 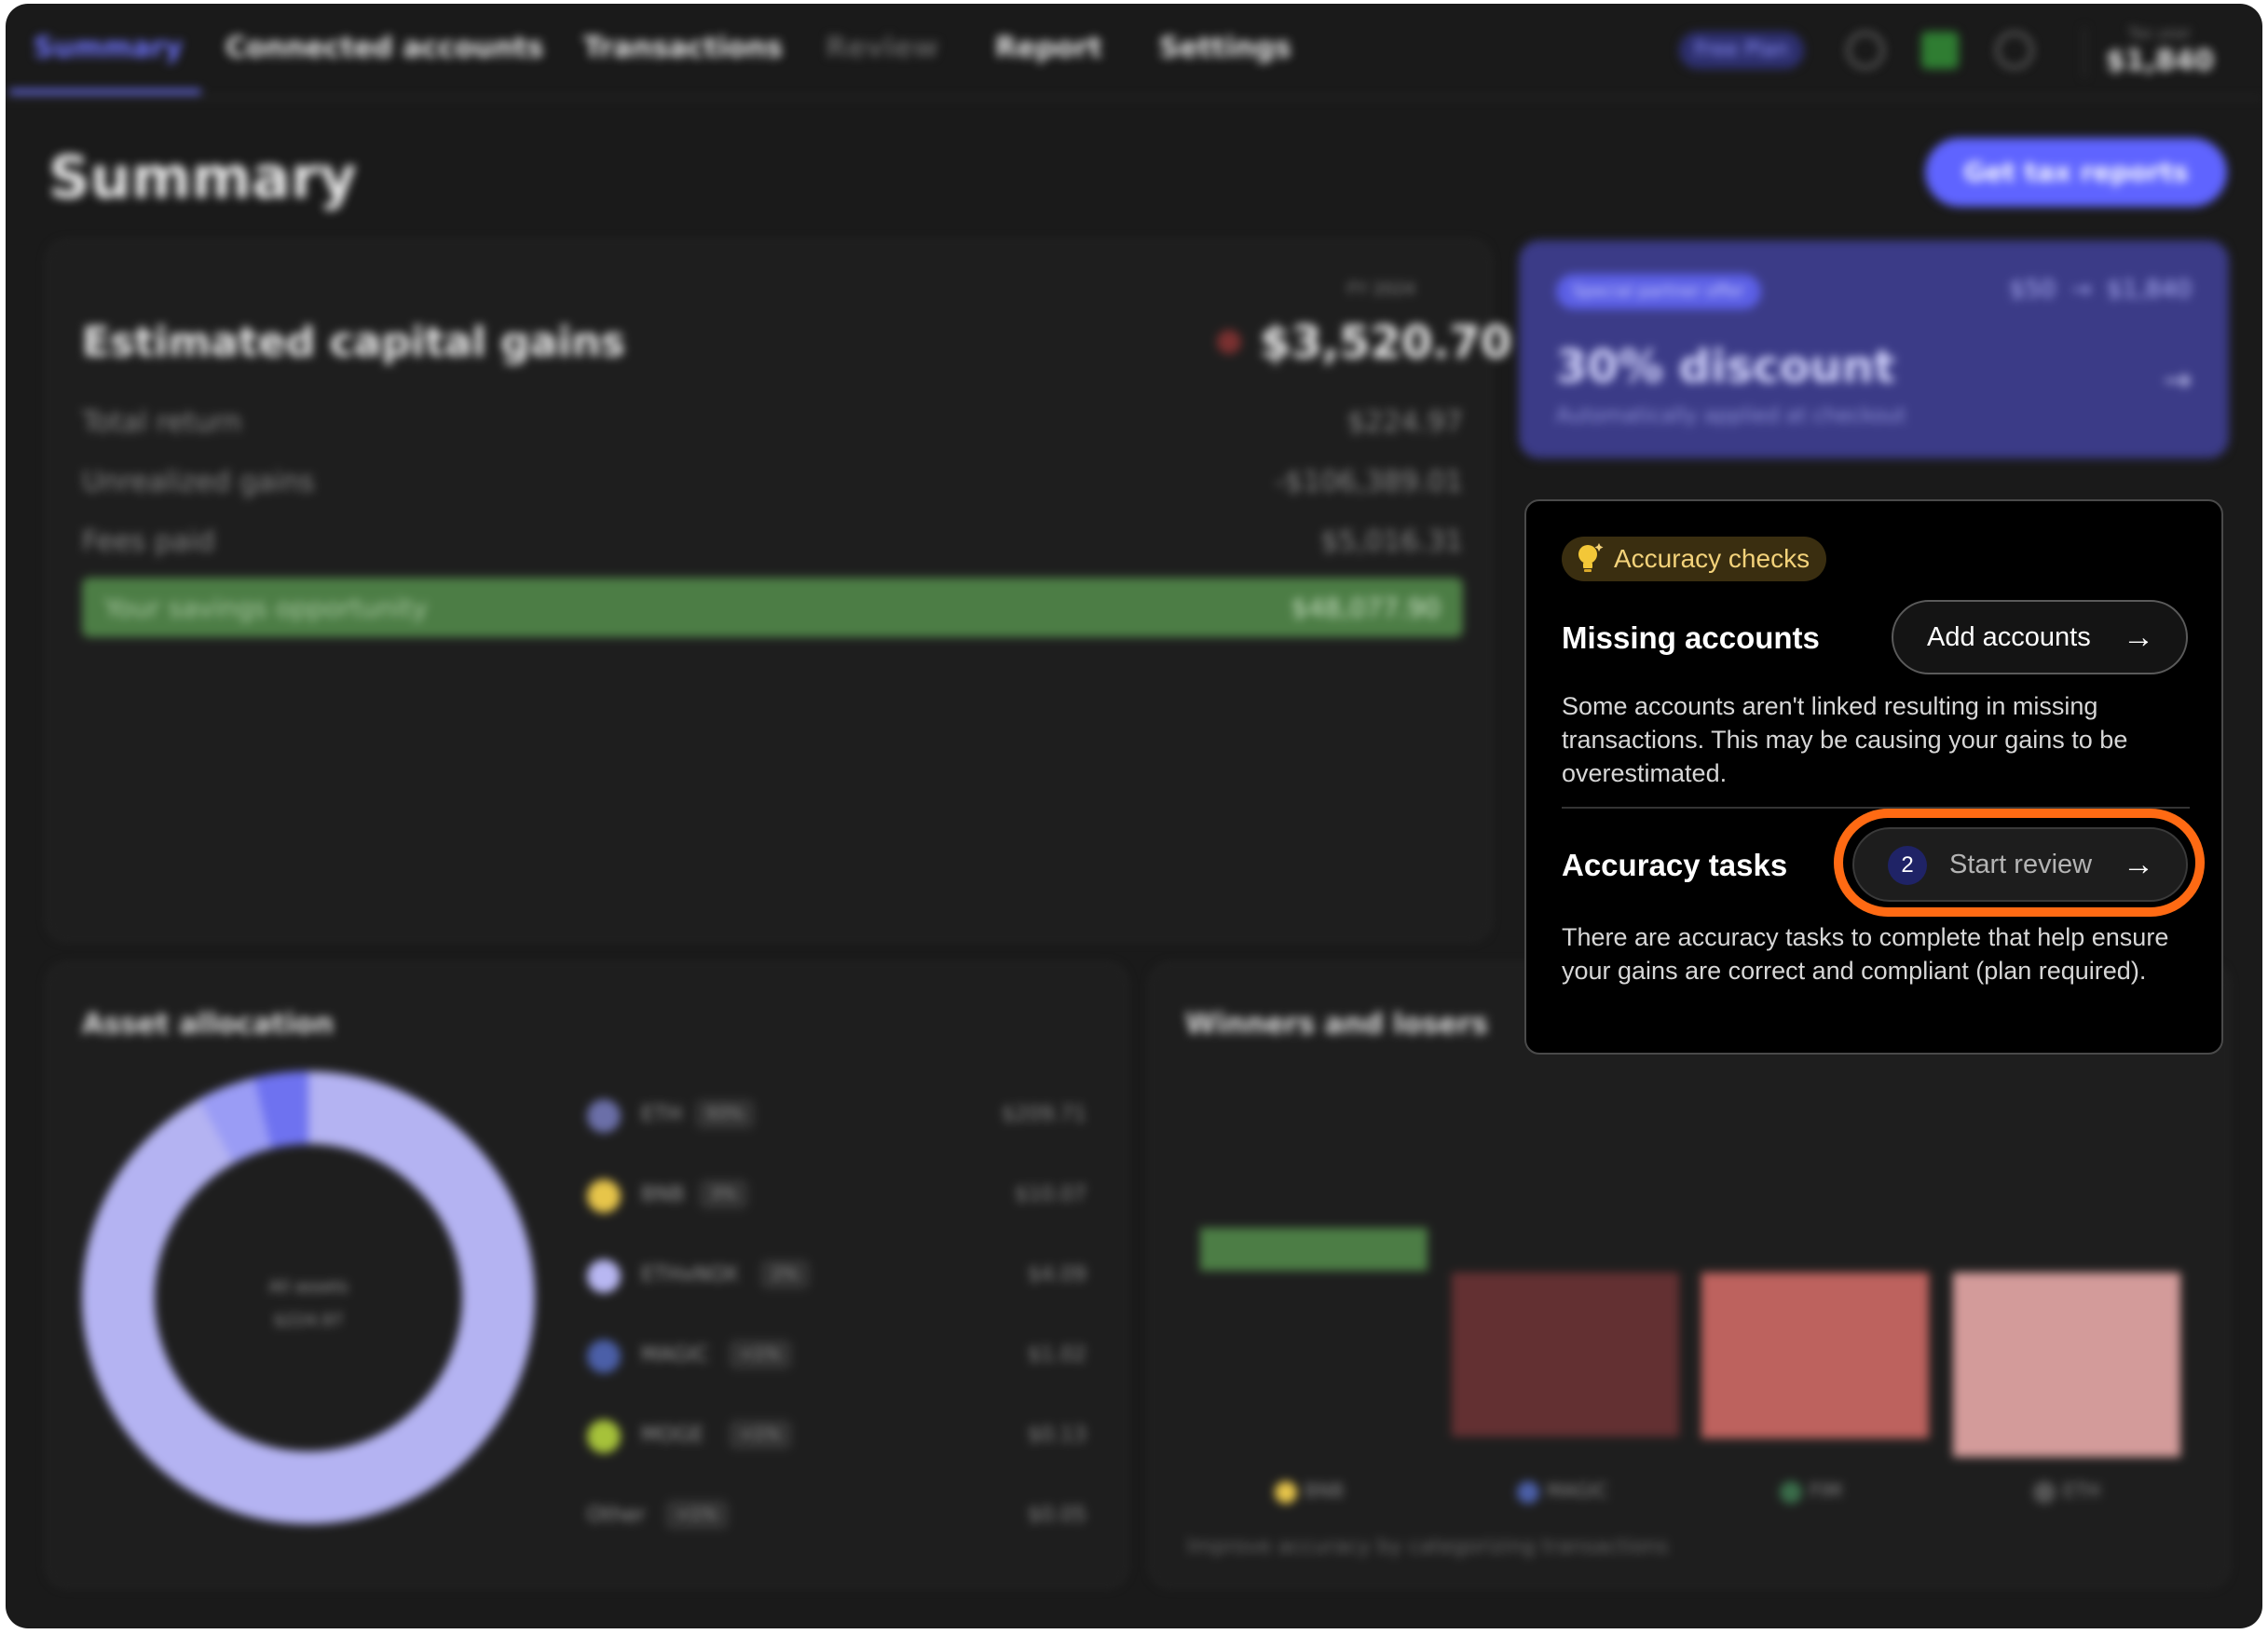 What do you see at coordinates (834, 1437) in the screenshot?
I see `legend-item: MOGE <1% $0.13` at bounding box center [834, 1437].